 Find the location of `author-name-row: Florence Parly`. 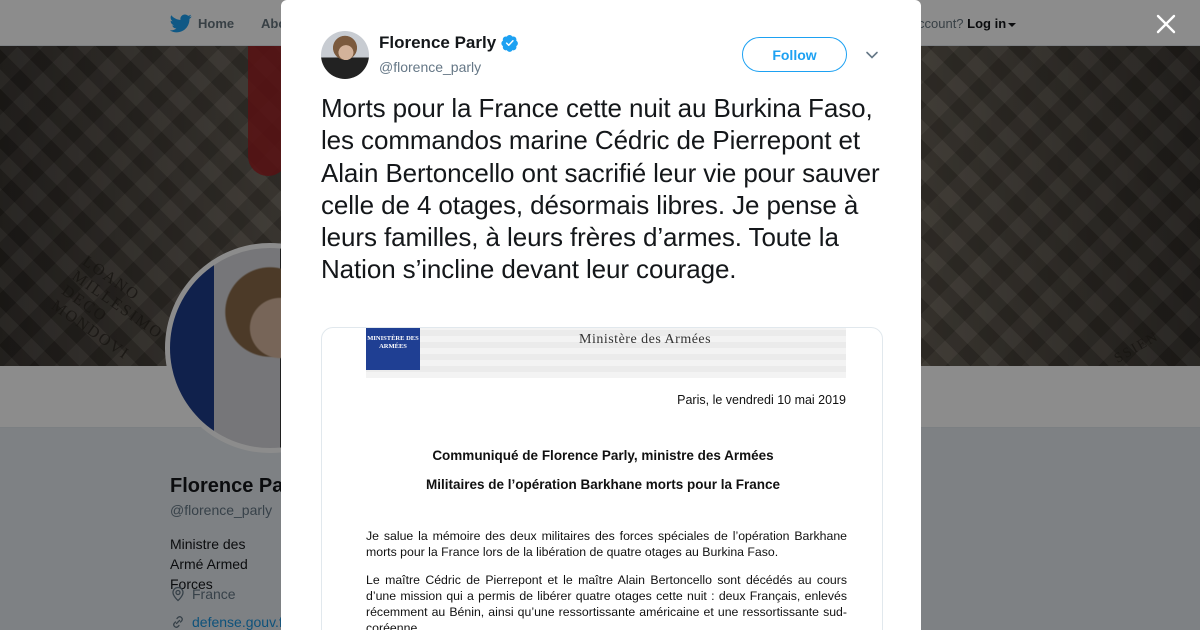

author-name-row: Florence Parly is located at coordinates (449, 43).